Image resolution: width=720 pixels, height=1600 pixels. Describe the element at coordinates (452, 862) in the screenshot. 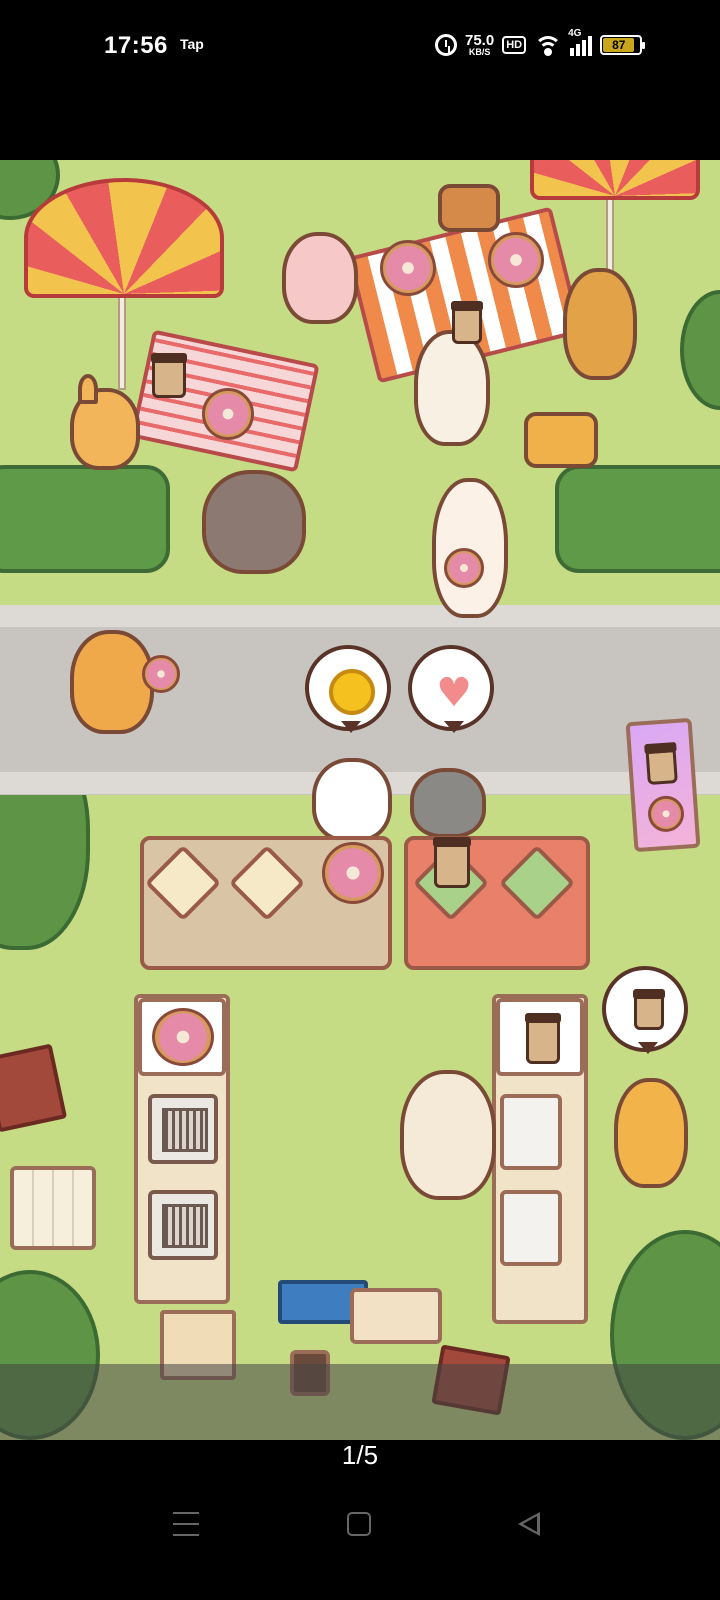

I see `counter-coffee` at that location.